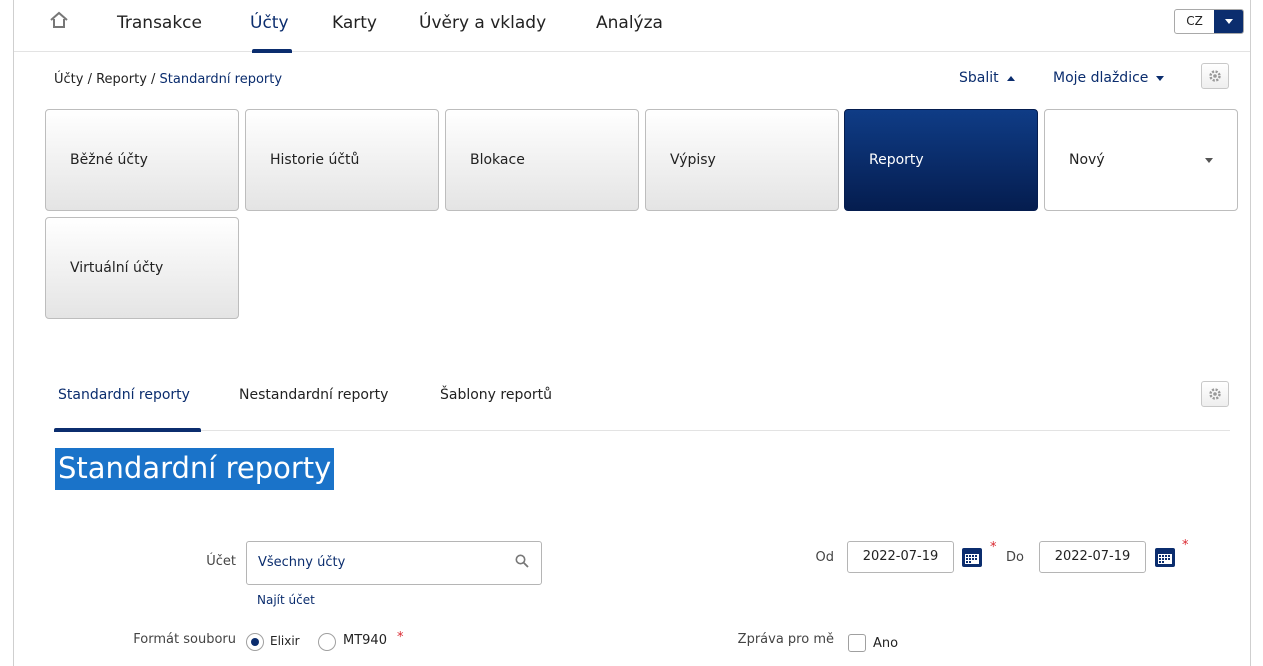 Image resolution: width=1263 pixels, height=666 pixels. Describe the element at coordinates (127, 430) in the screenshot. I see `active-subtab-indicator` at that location.